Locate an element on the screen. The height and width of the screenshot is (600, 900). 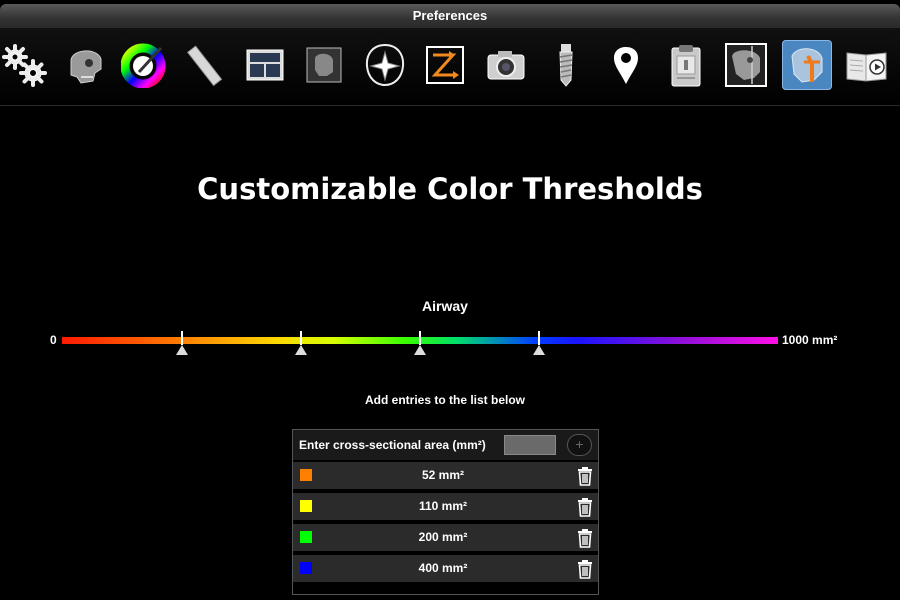
airway-icon is located at coordinates (807, 65).